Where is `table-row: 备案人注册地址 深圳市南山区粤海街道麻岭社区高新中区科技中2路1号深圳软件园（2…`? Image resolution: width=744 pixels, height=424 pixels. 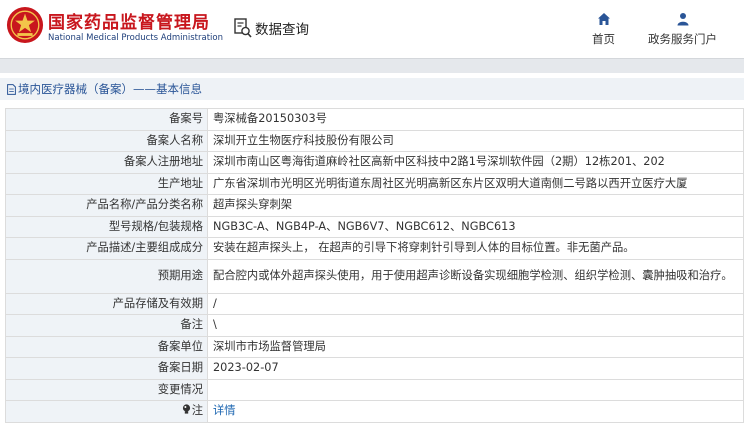 table-row: 备案人注册地址 深圳市南山区粤海街道麻岭社区高新中区科技中2路1号深圳软件园（2… is located at coordinates (374, 162).